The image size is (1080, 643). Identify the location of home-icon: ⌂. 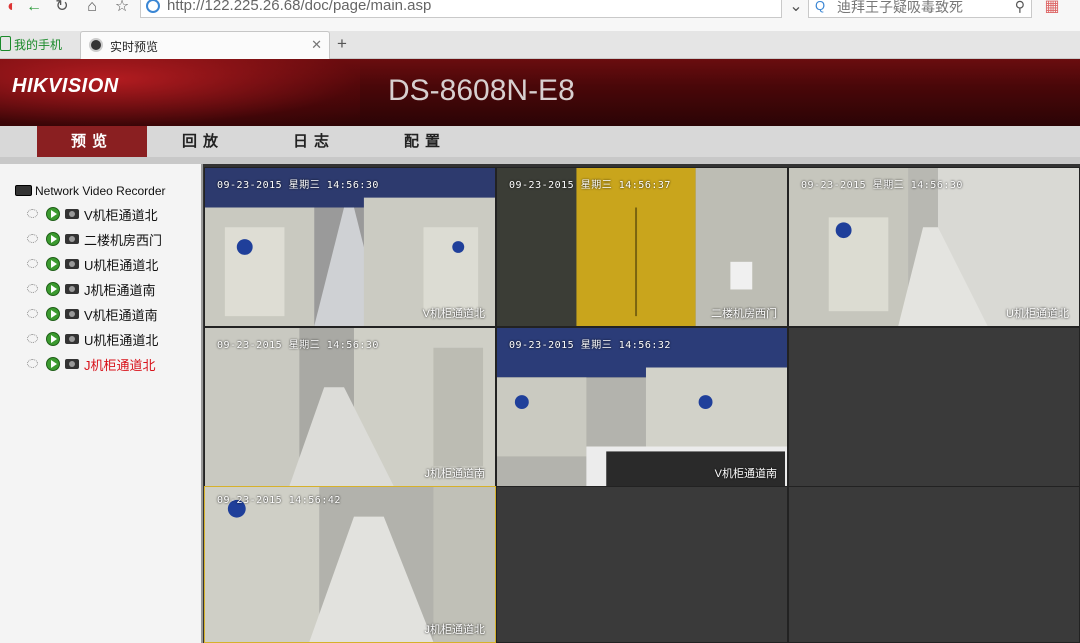
(92, 8).